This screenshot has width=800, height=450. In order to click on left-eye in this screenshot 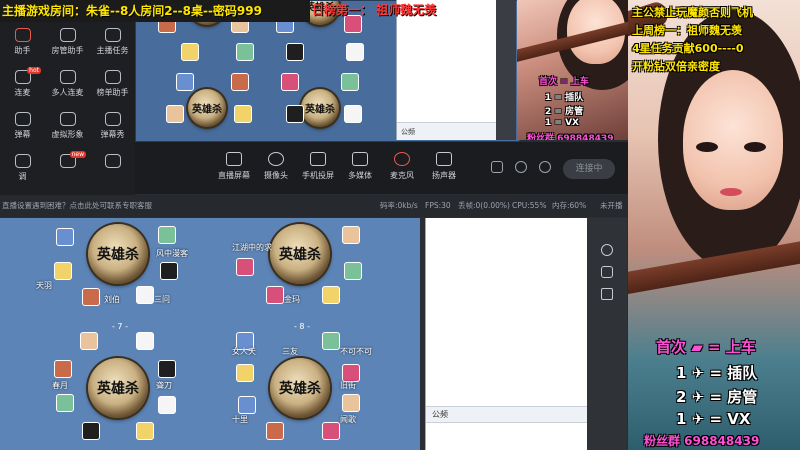, I will do `click(707, 147)`.